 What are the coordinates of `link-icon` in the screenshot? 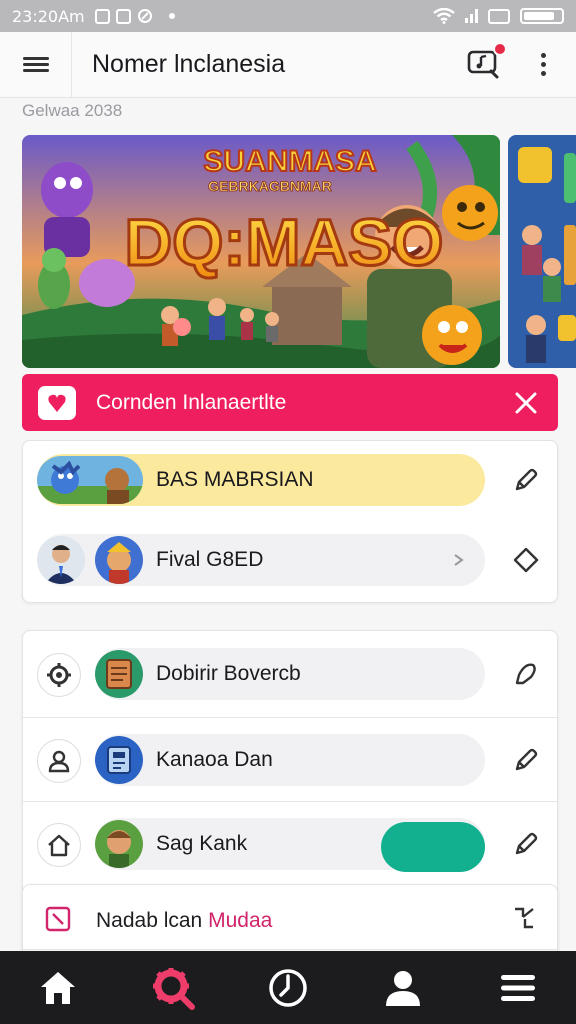 It's located at (144, 16).